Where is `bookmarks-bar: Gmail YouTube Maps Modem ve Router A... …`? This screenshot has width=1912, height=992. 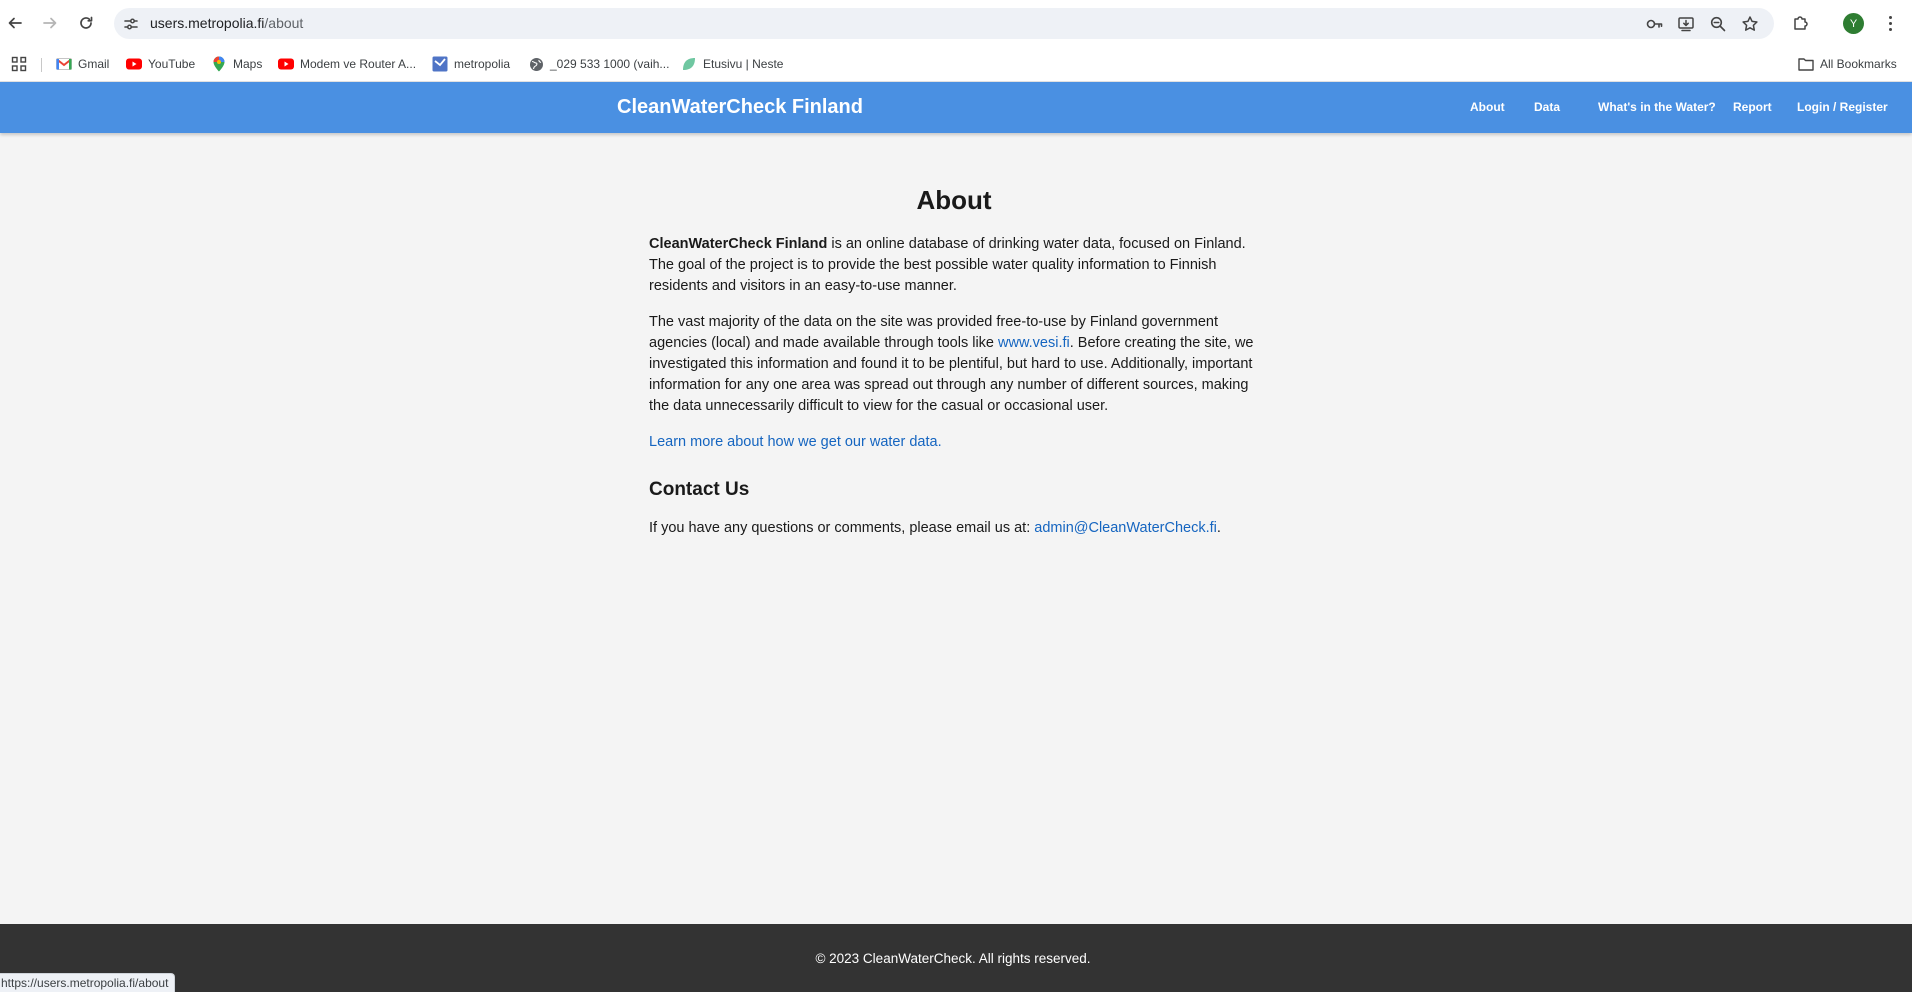
bookmarks-bar: Gmail YouTube Maps Modem ve Router A... … is located at coordinates (956, 64).